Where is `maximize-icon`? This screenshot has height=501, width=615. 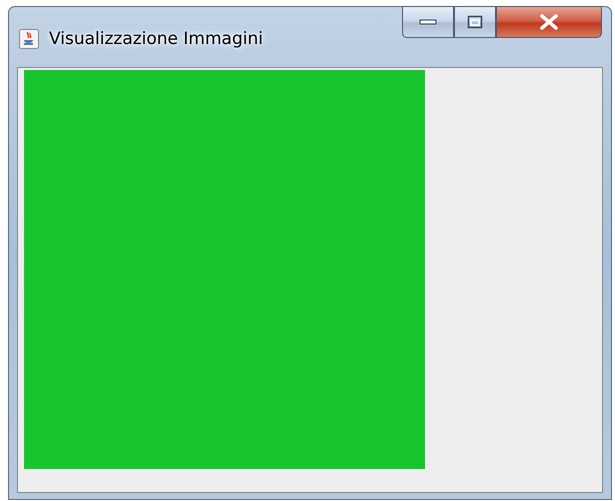
maximize-icon is located at coordinates (475, 22).